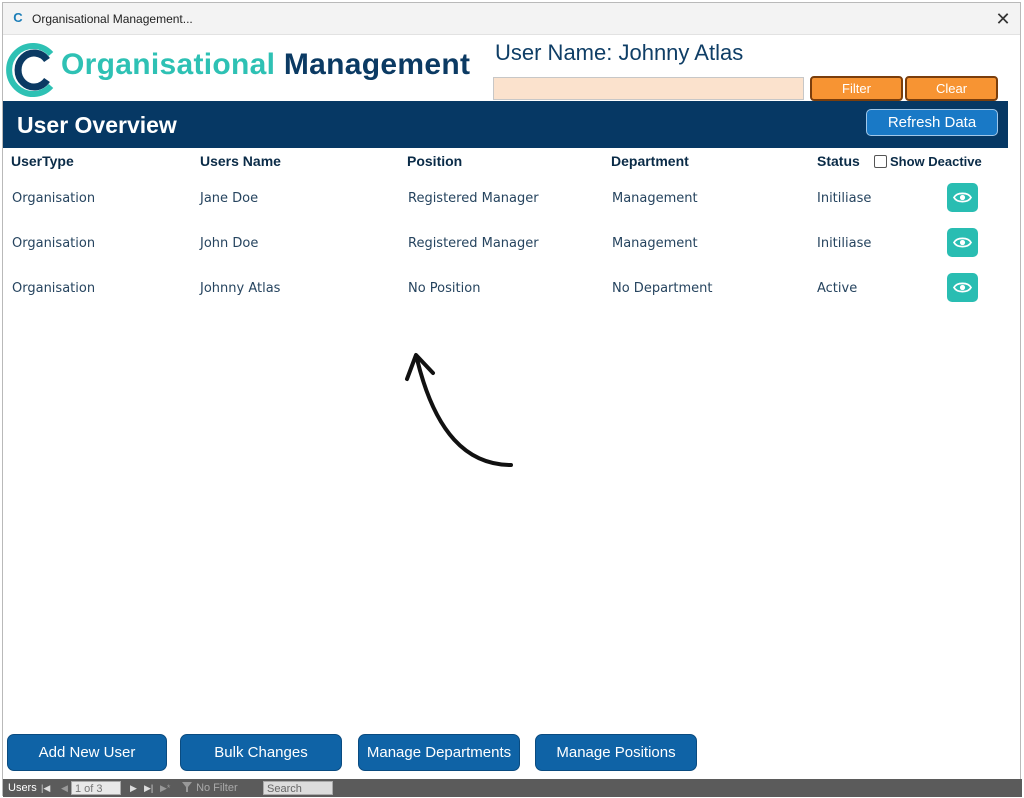  What do you see at coordinates (229, 198) in the screenshot?
I see `cell-users-name: Jane Doe` at bounding box center [229, 198].